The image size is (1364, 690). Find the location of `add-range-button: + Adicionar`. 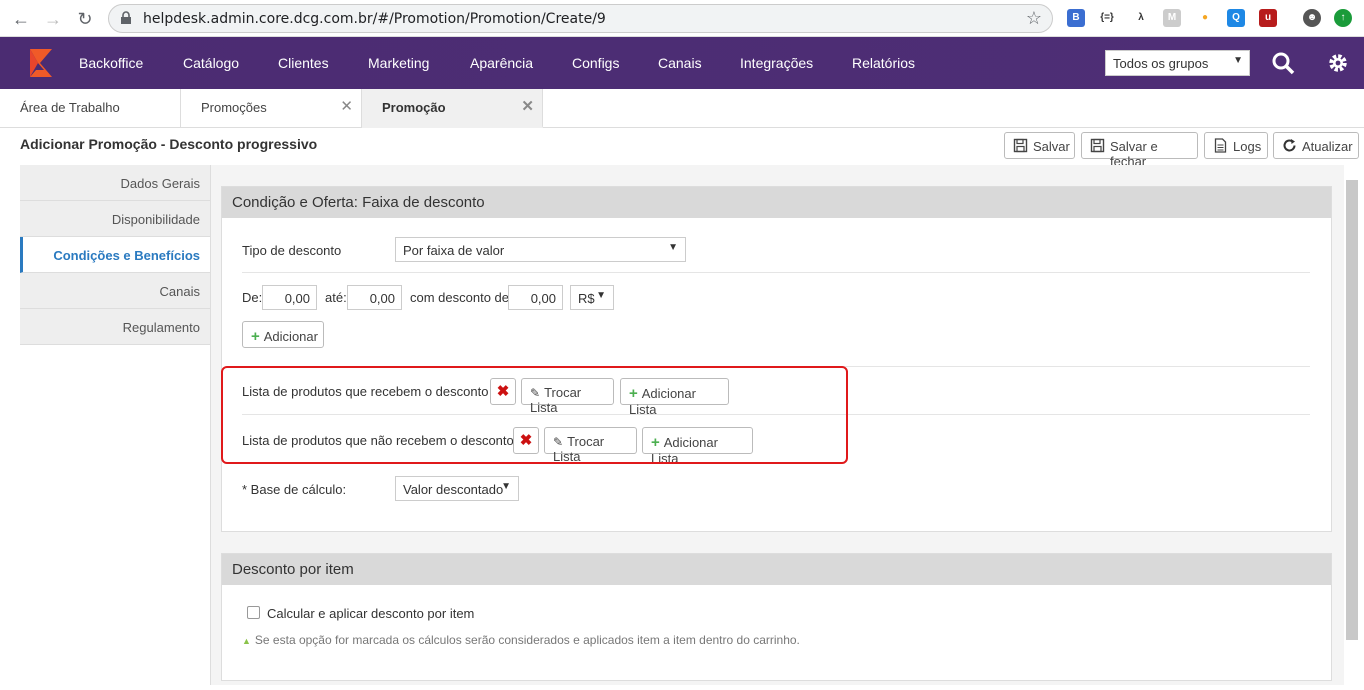

add-range-button: + Adicionar is located at coordinates (283, 334).